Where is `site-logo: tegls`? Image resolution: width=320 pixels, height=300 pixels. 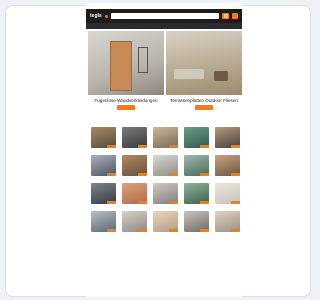 site-logo: tegls is located at coordinates (96, 16).